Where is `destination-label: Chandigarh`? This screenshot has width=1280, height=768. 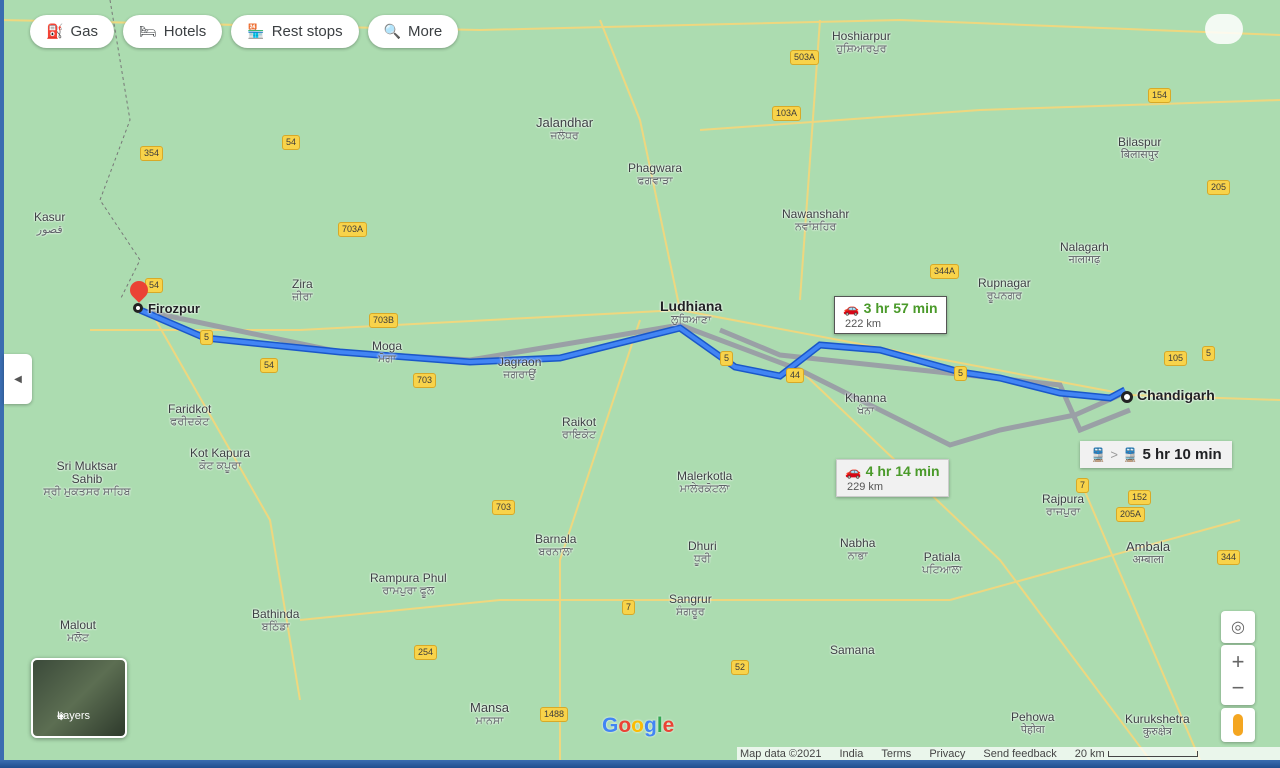 destination-label: Chandigarh is located at coordinates (1176, 395).